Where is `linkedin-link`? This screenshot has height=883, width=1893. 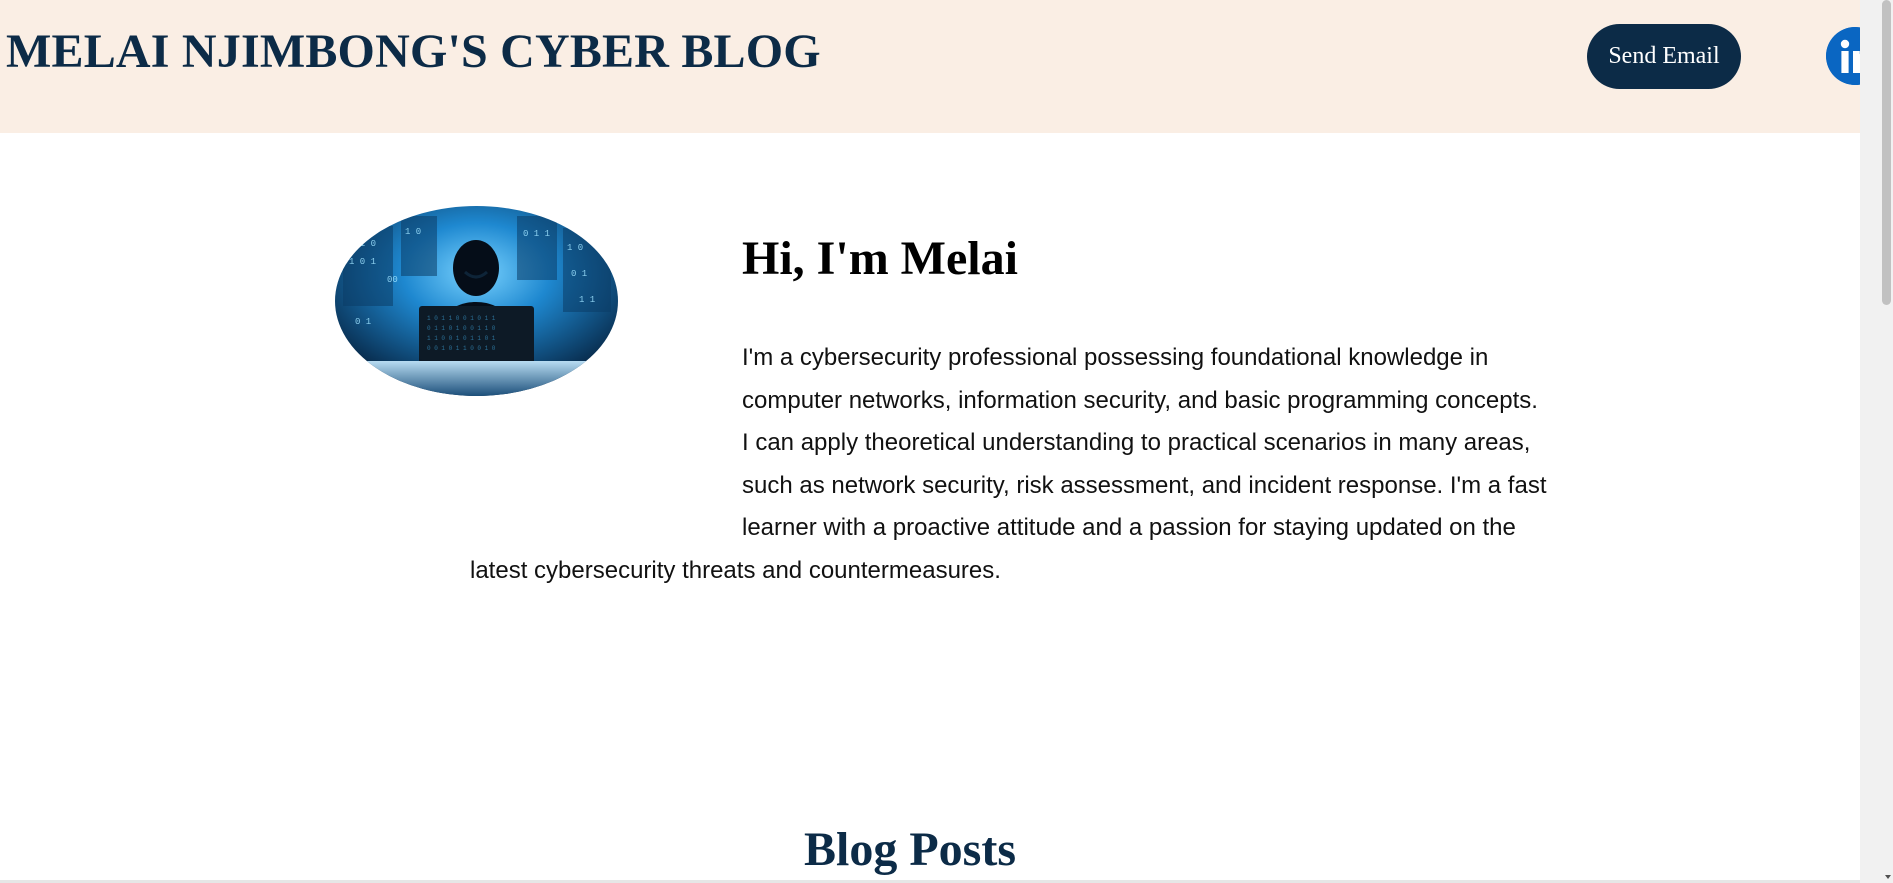
linkedin-link is located at coordinates (1843, 56).